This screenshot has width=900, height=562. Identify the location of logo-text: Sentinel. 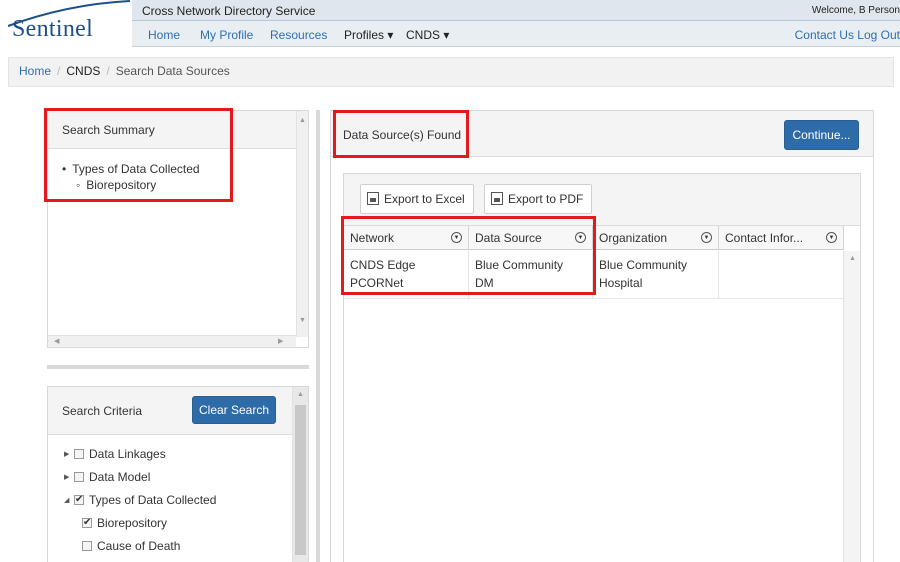
(53, 29).